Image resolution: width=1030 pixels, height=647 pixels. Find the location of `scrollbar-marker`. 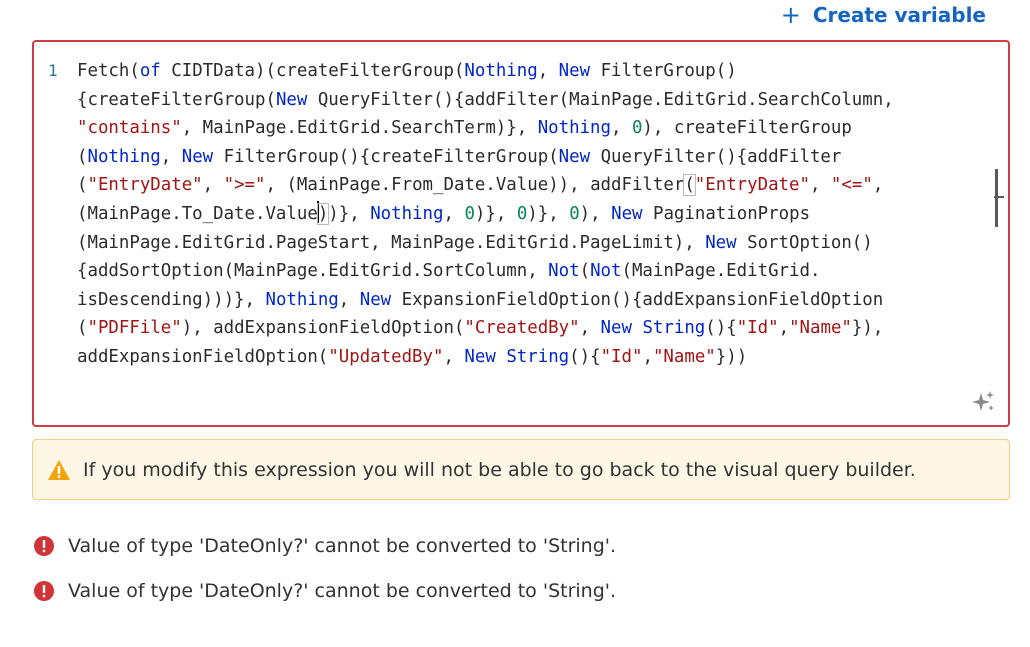

scrollbar-marker is located at coordinates (996, 198).